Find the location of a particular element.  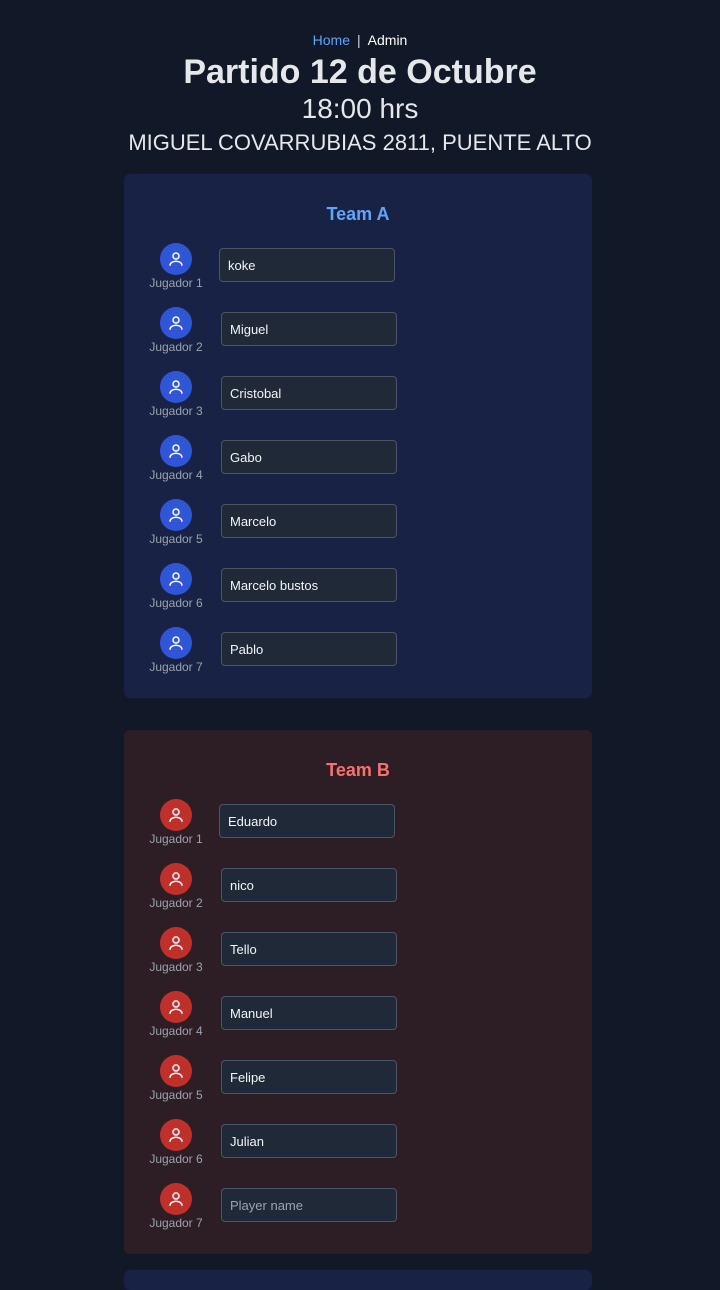

team-a-player-row: Jugador 1 is located at coordinates (358, 275).